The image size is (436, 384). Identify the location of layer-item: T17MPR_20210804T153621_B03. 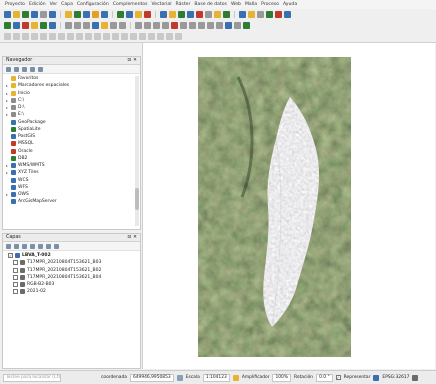
(72, 262).